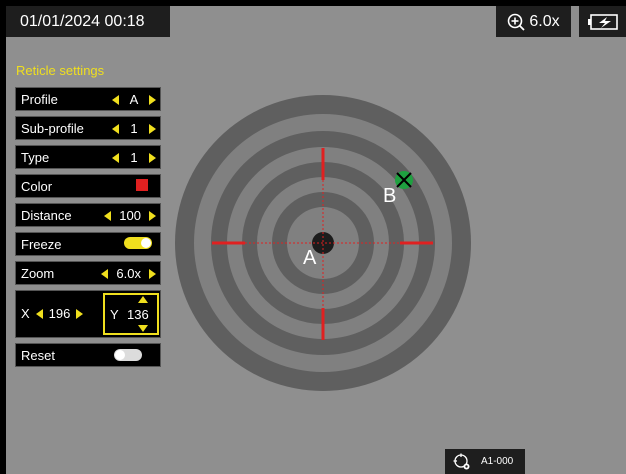 The image size is (626, 474). Describe the element at coordinates (134, 99) in the screenshot. I see `profile-value: A` at that location.